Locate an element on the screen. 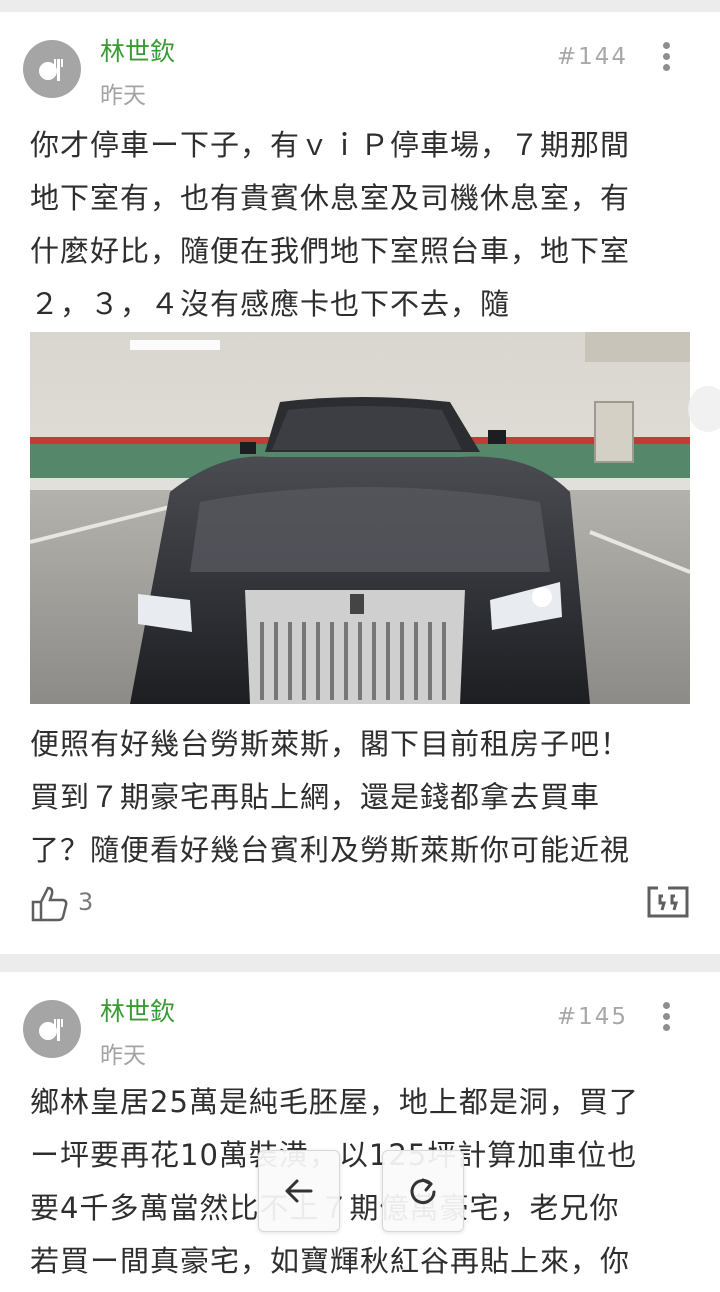  thumbs-up-icon is located at coordinates (50, 904).